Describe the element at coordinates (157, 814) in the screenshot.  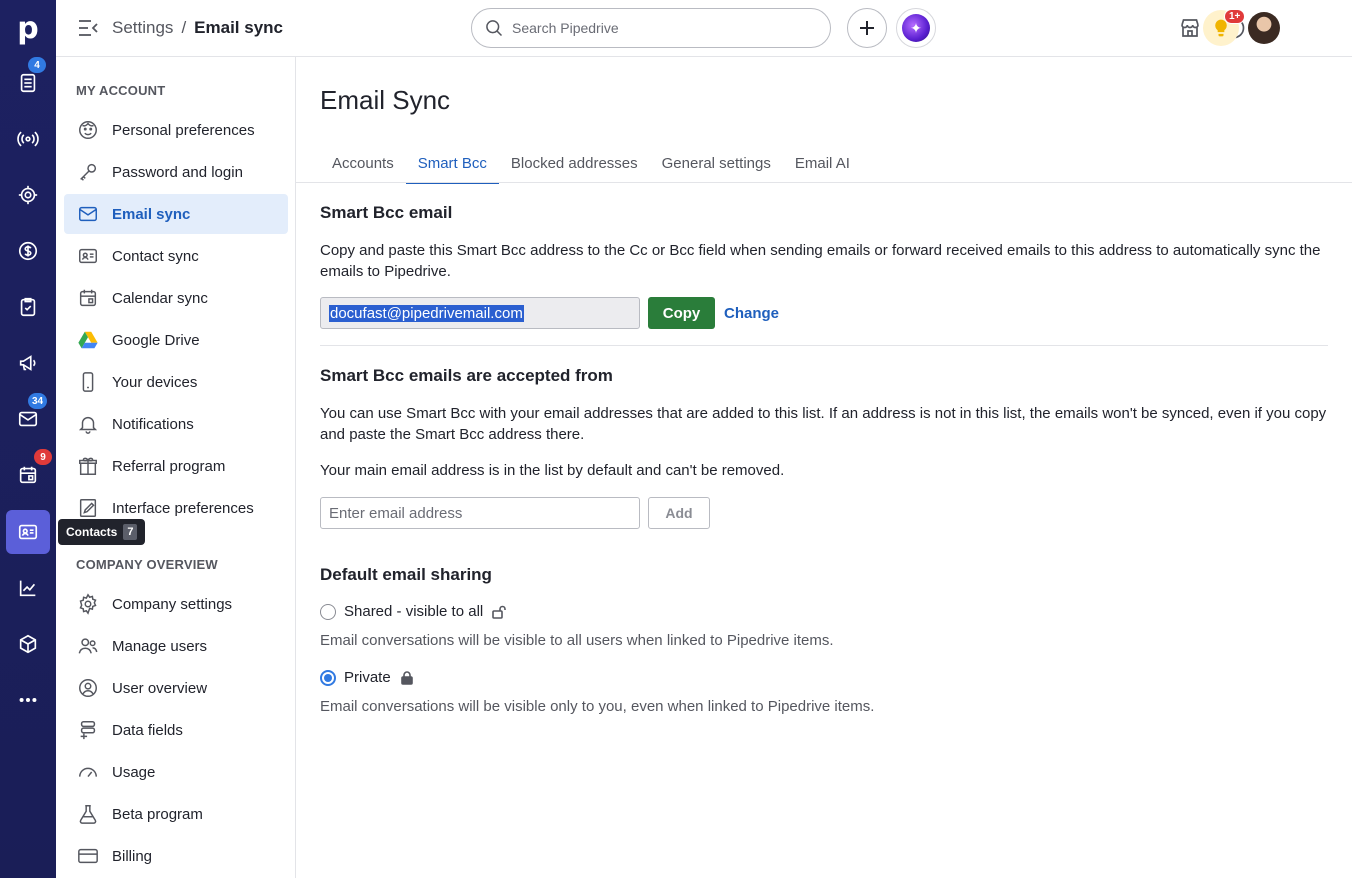
I see `sidebar-item-label: Beta program` at that location.